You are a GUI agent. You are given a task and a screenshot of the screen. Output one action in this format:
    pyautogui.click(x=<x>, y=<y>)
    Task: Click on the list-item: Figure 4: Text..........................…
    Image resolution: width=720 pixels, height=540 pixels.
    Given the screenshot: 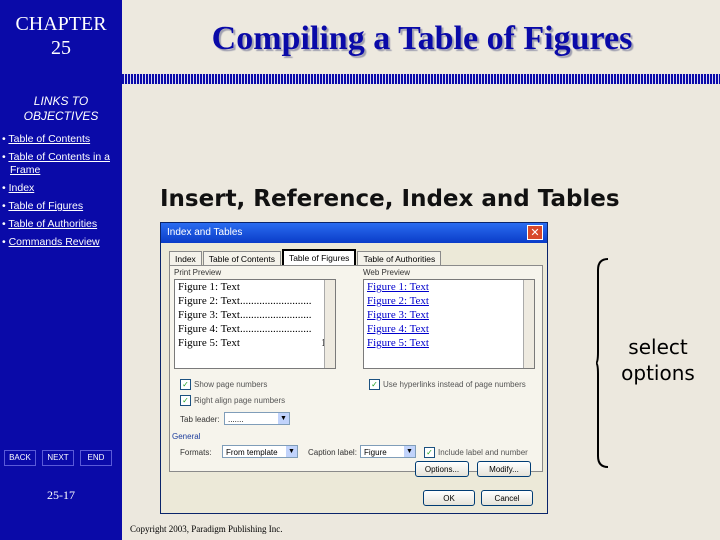 What is the action you would take?
    pyautogui.click(x=255, y=329)
    